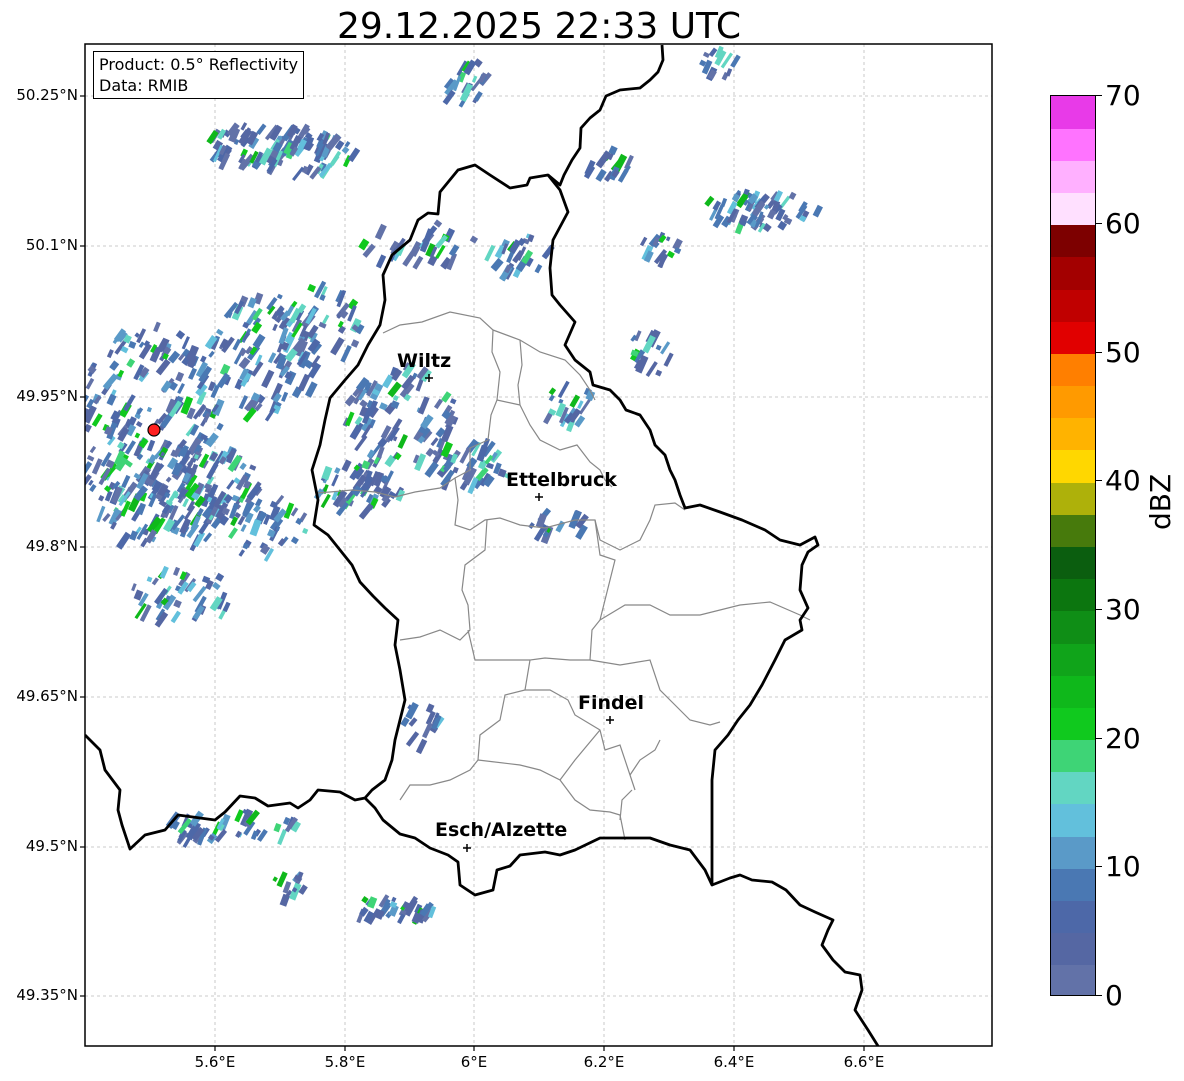 The width and height of the screenshot is (1184, 1081). What do you see at coordinates (144, 85) in the screenshot?
I see `data-source-label: Data: RMIB` at bounding box center [144, 85].